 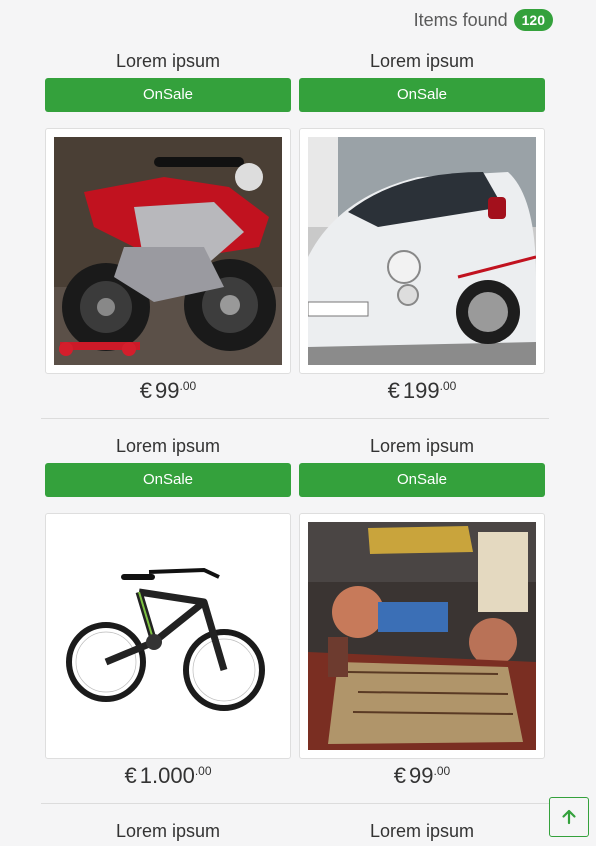 I want to click on scroll-to-top-button, so click(x=569, y=817).